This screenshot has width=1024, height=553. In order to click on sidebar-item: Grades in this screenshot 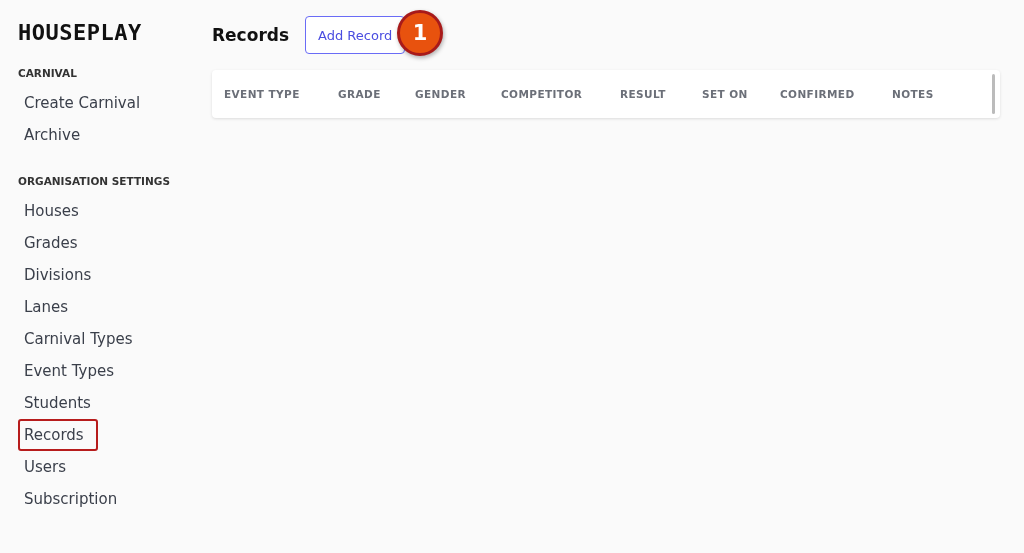, I will do `click(51, 243)`.